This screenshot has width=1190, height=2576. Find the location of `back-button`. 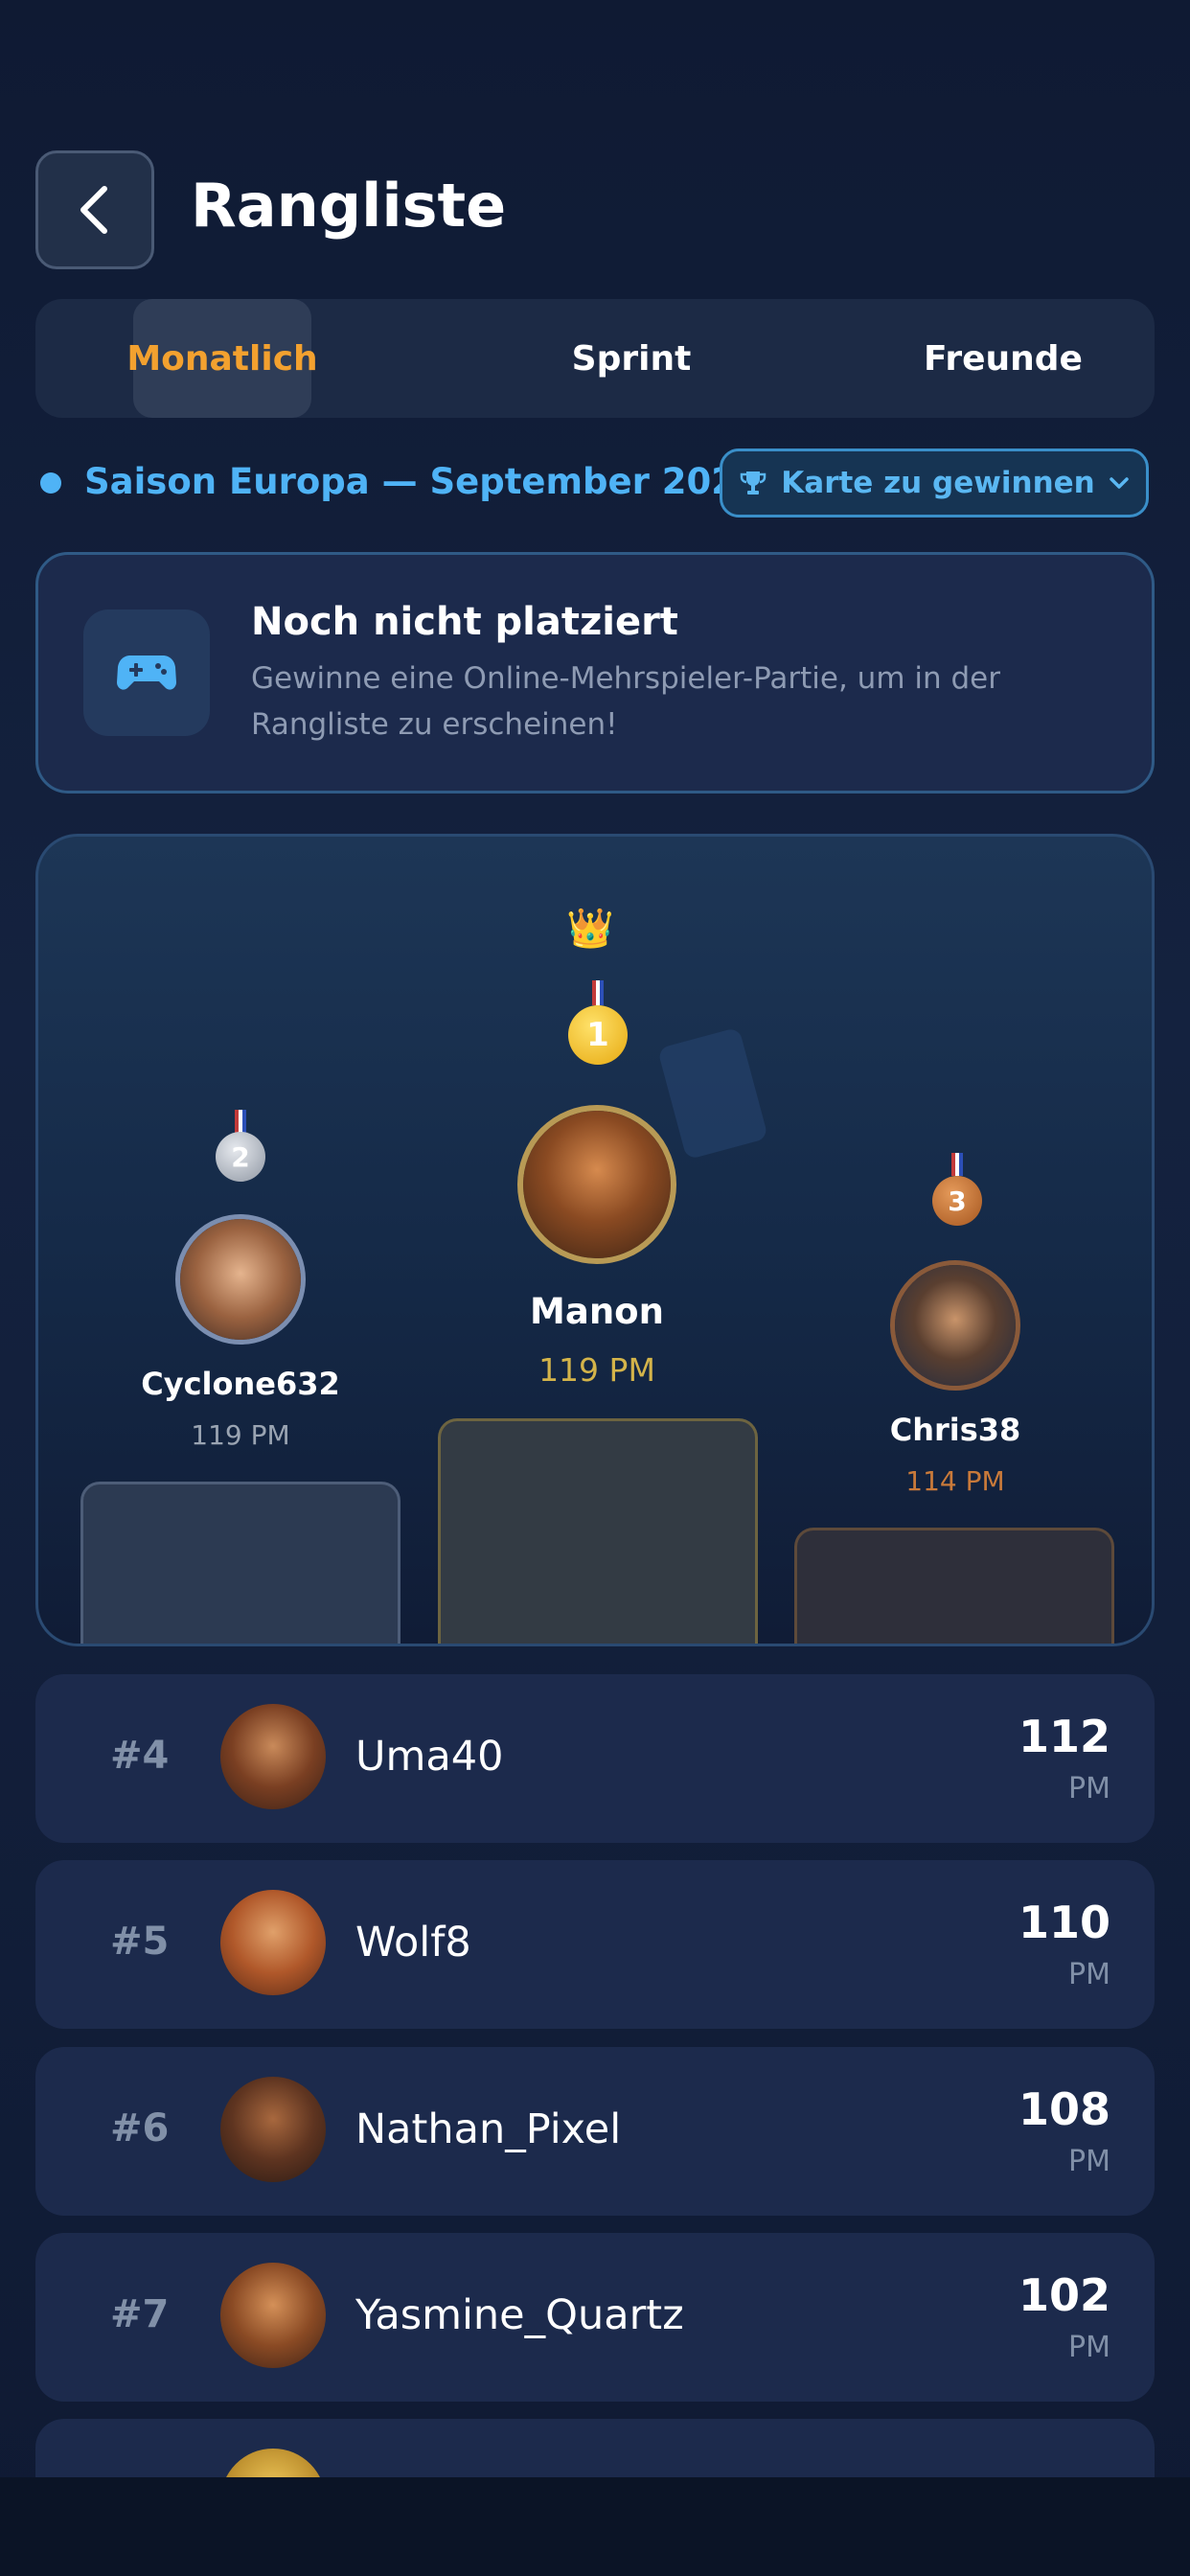

back-button is located at coordinates (95, 209).